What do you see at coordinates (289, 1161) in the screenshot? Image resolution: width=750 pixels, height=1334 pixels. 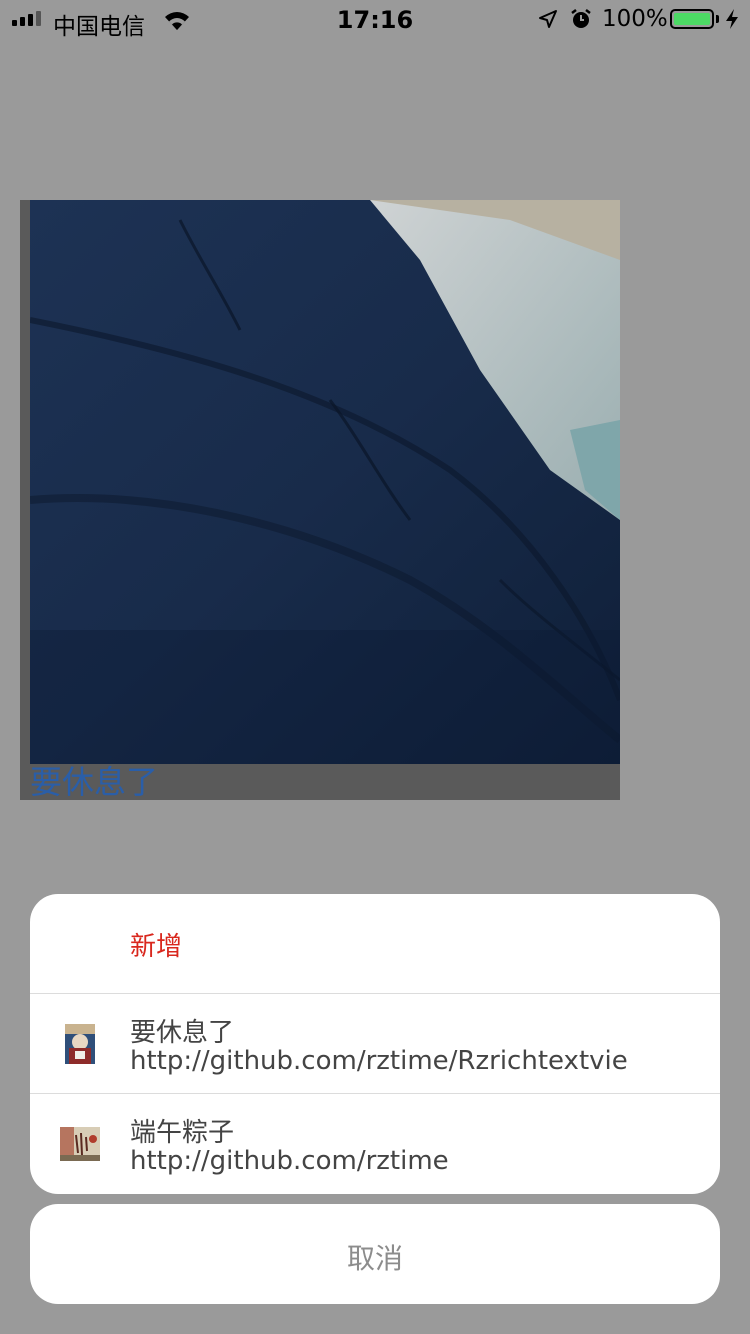 I see `item-url: http://github.com/rztime` at bounding box center [289, 1161].